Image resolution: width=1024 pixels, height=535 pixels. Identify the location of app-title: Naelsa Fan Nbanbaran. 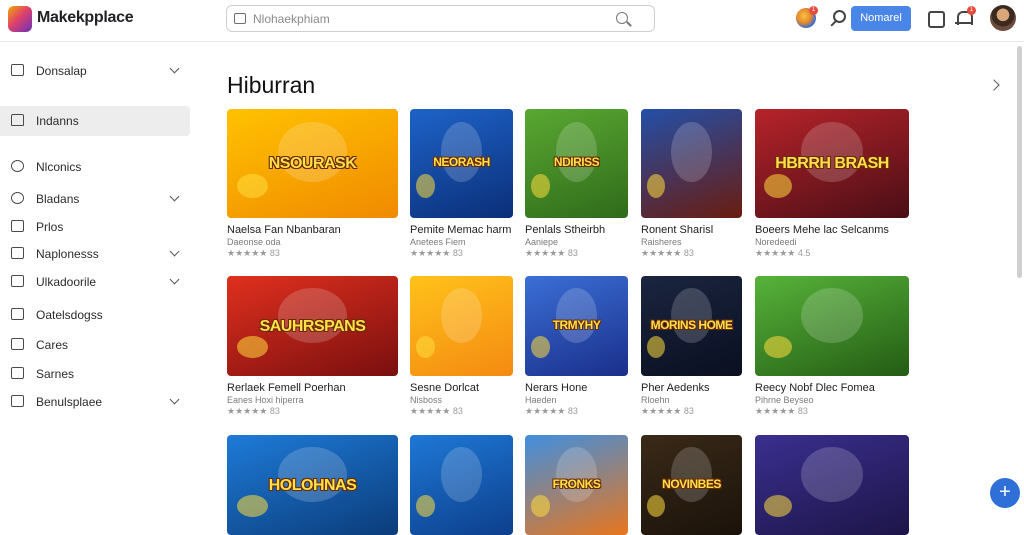
(284, 230).